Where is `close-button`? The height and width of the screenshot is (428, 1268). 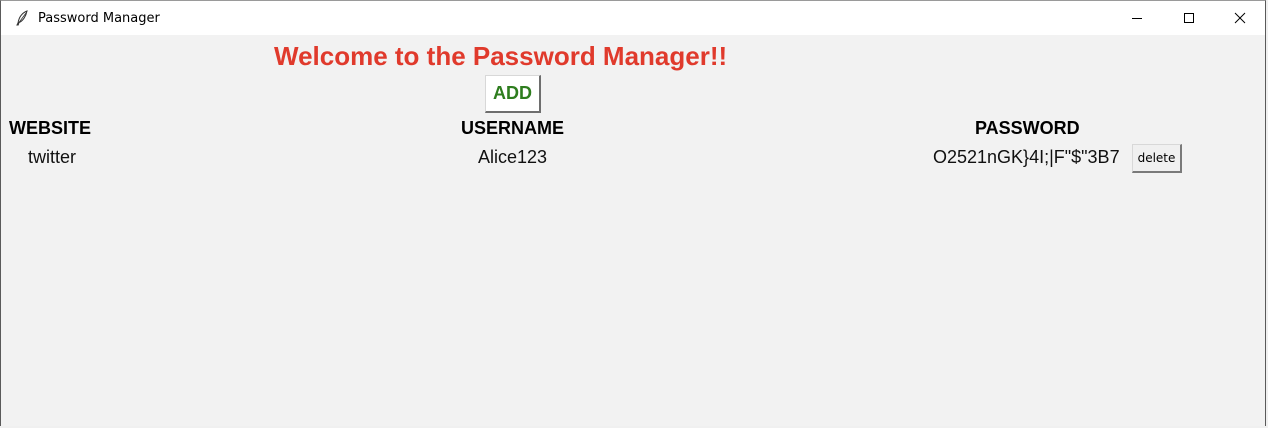
close-button is located at coordinates (1240, 18).